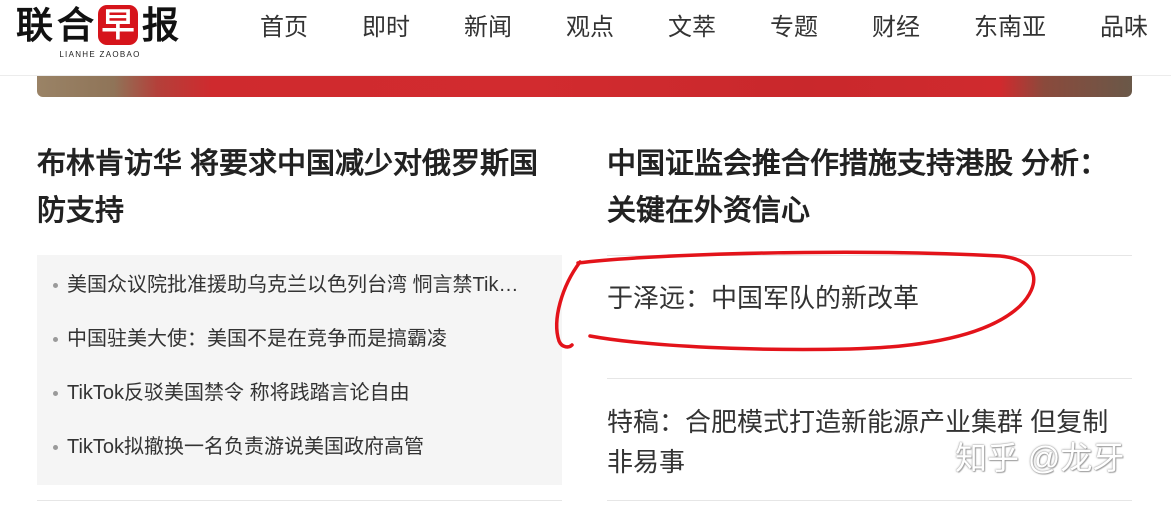 The width and height of the screenshot is (1171, 508). What do you see at coordinates (584, 86) in the screenshot?
I see `hero-image` at bounding box center [584, 86].